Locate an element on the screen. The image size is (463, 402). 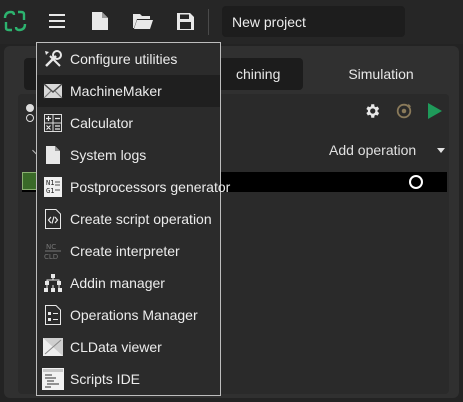
add-operation-dropdown: Add operation is located at coordinates (389, 150).